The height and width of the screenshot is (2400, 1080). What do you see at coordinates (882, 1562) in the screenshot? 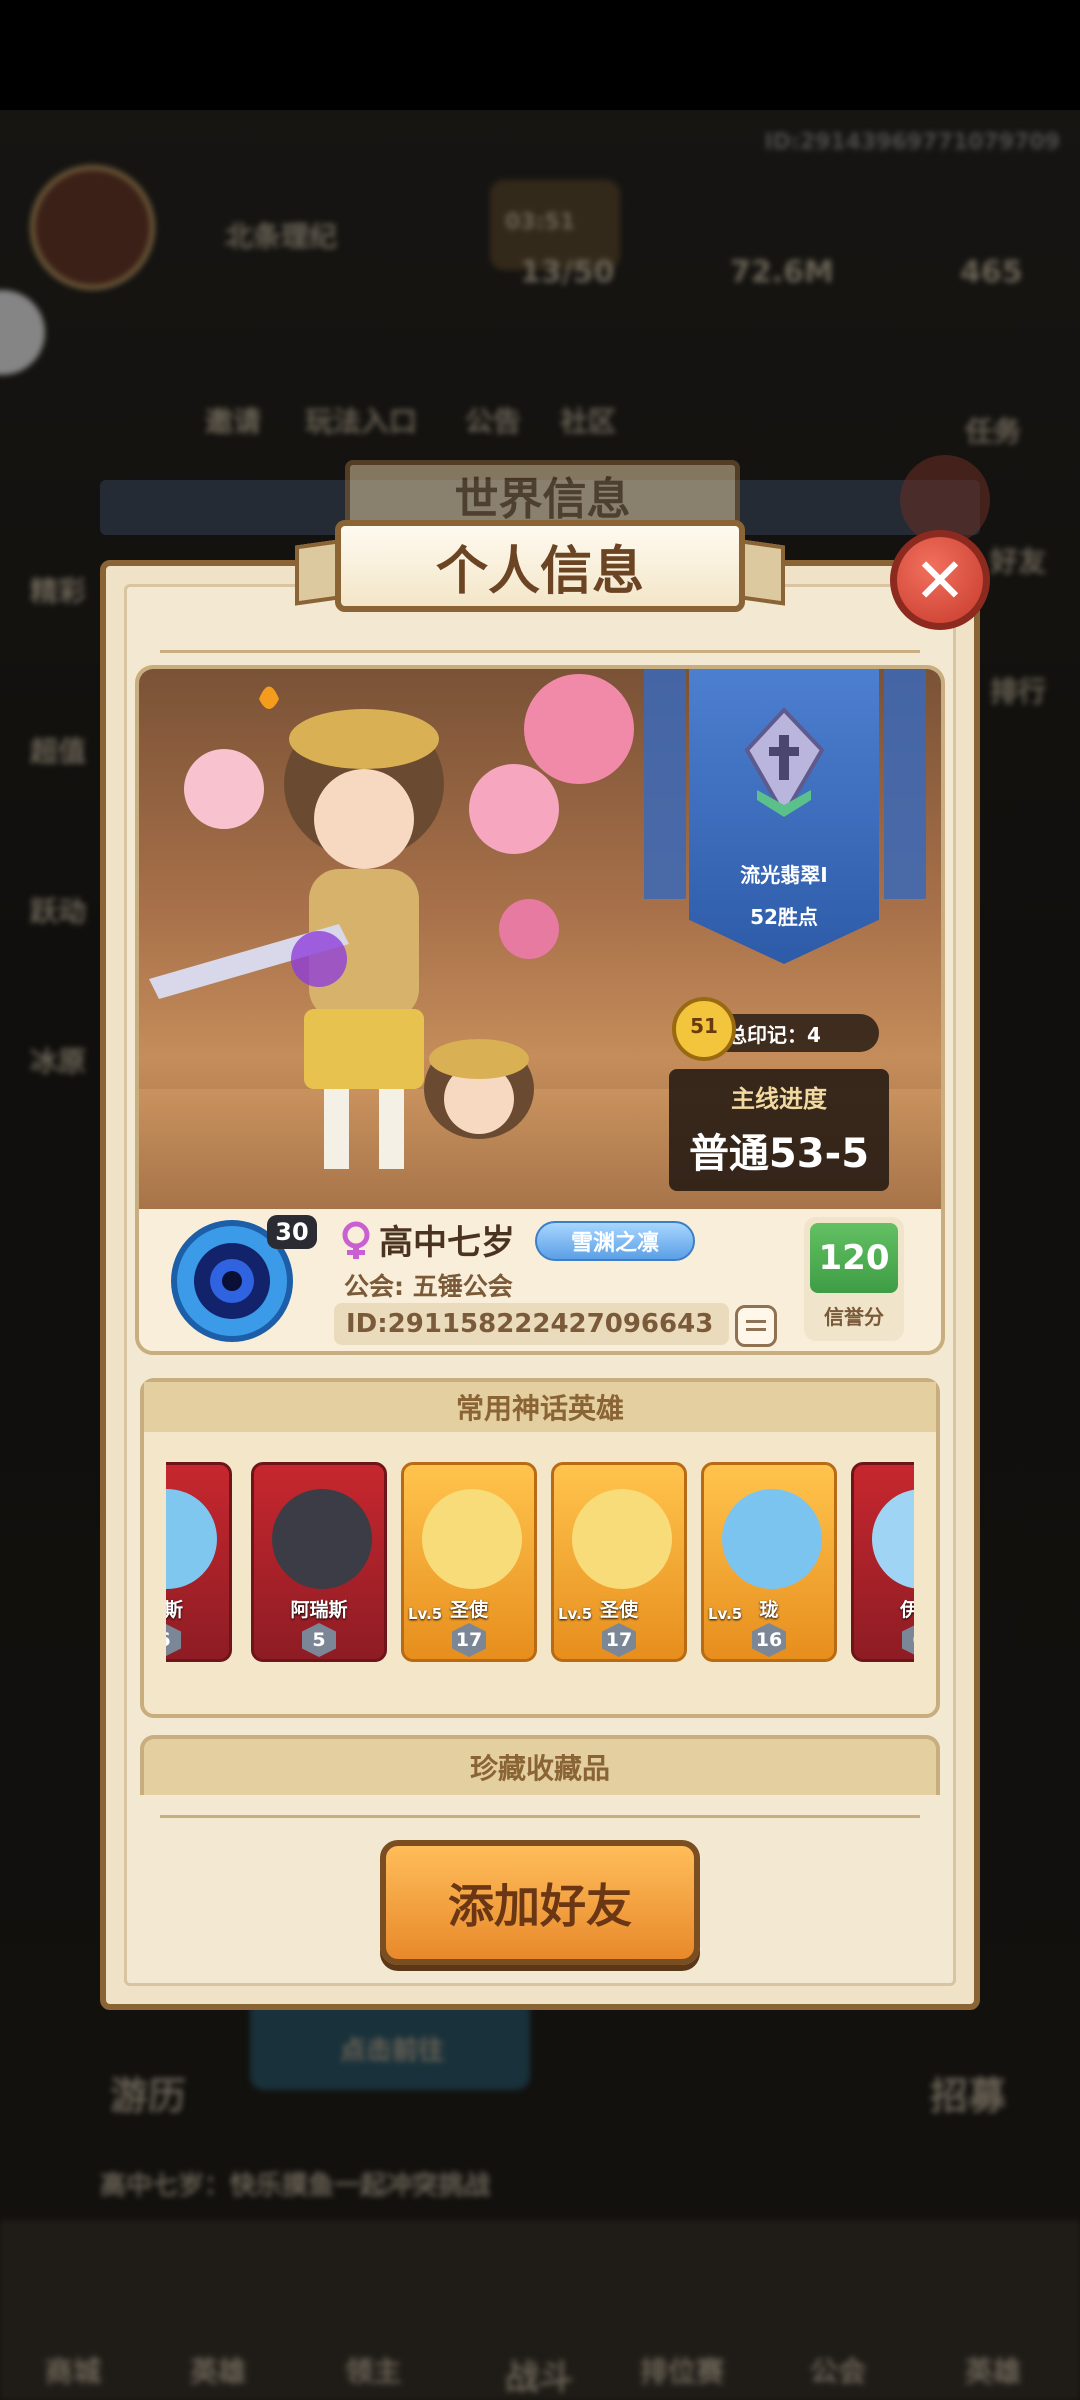
I see `hero-card: 伊格6` at bounding box center [882, 1562].